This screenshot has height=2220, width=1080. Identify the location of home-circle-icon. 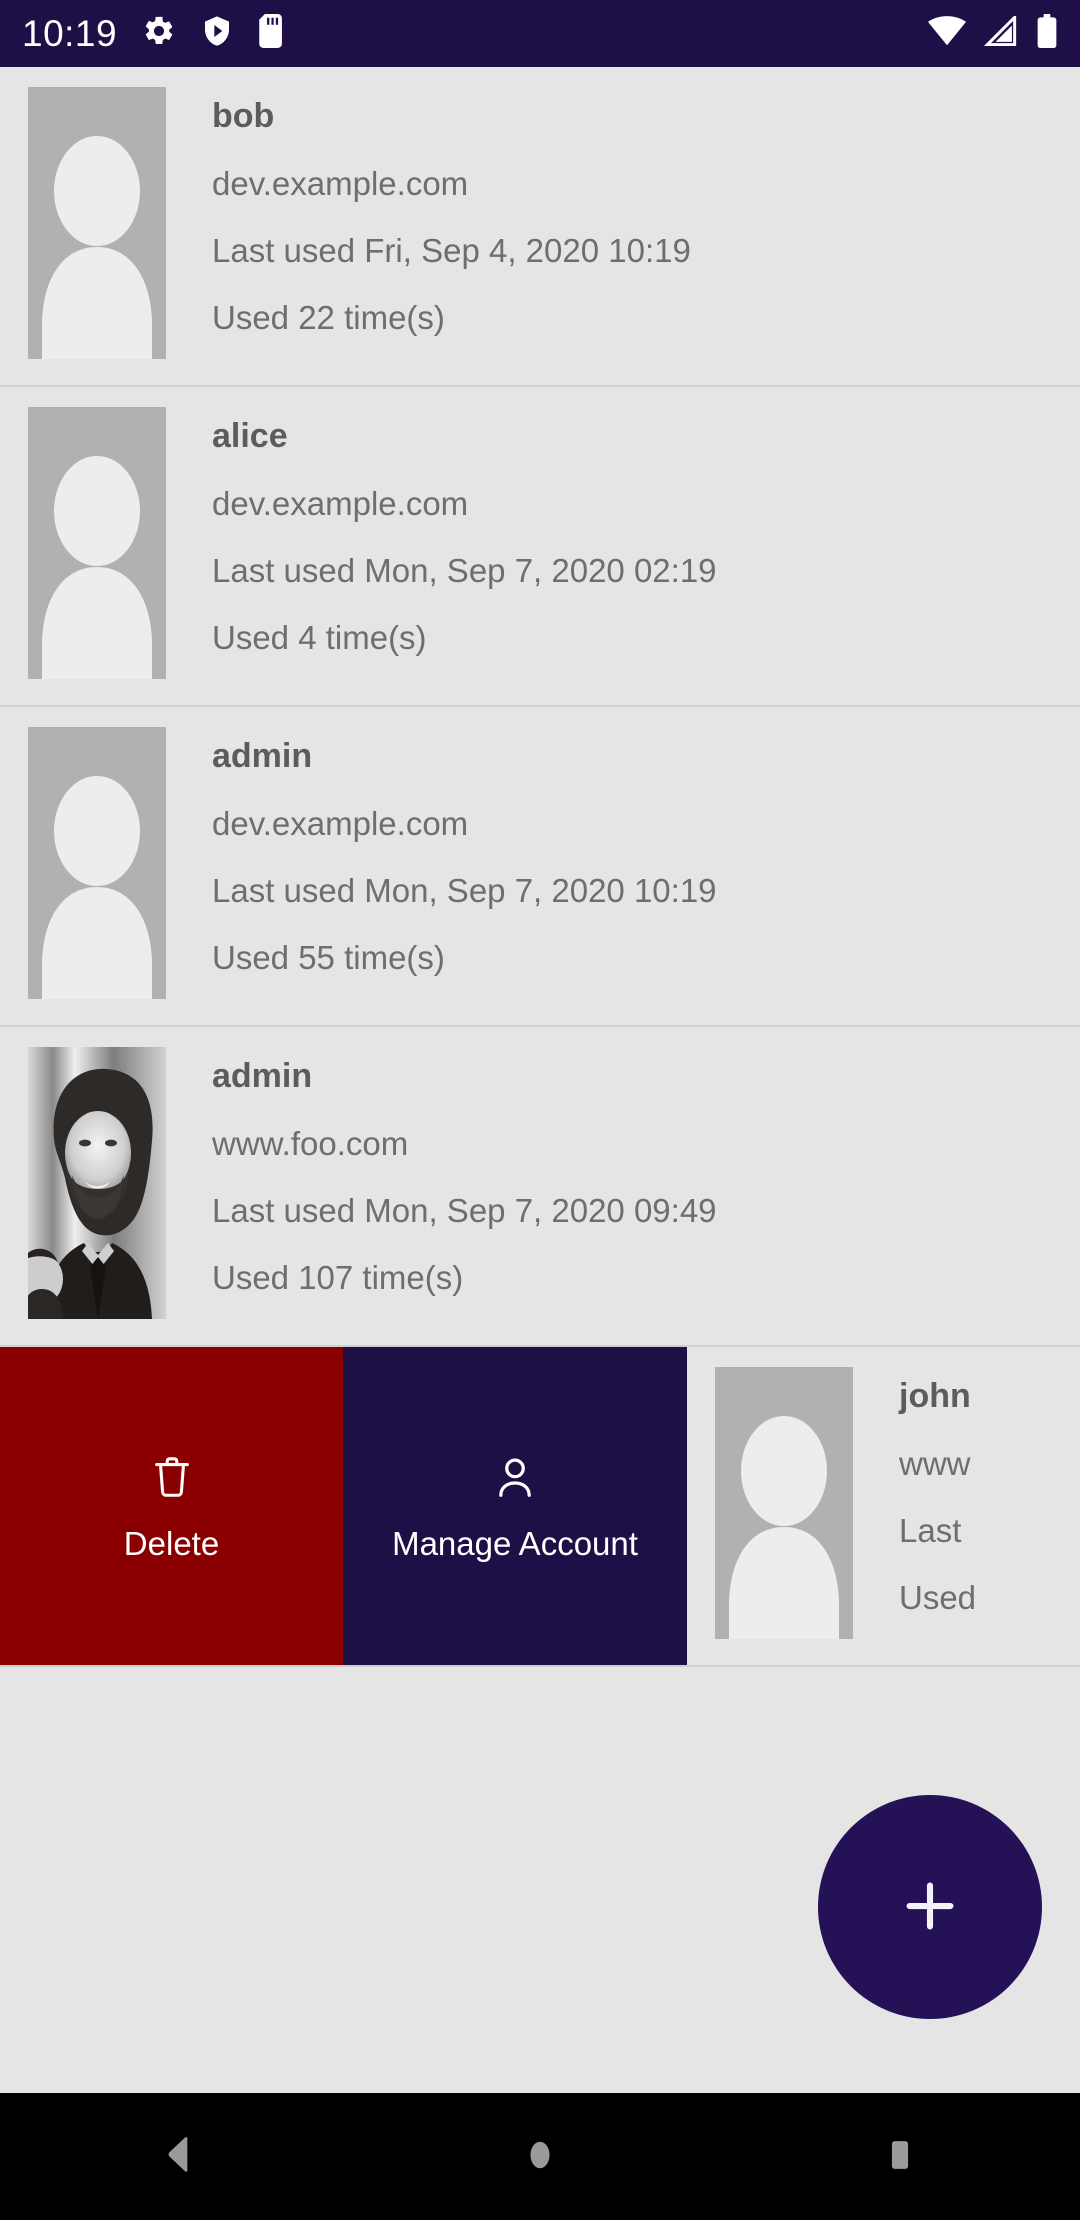
(540, 2156).